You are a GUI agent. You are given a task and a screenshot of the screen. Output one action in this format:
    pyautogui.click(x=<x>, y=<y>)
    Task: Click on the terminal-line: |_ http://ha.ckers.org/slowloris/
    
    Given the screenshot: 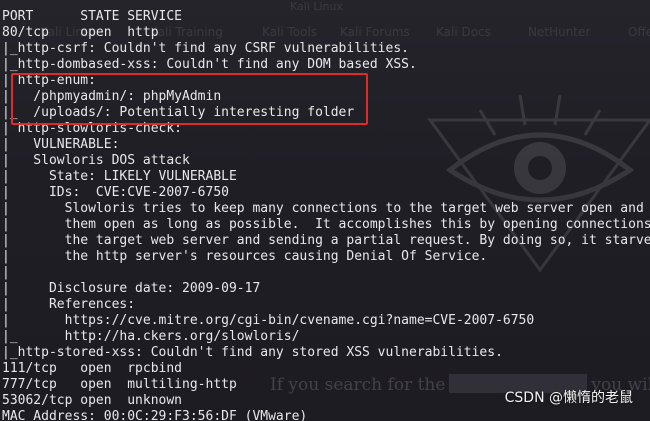 What is the action you would take?
    pyautogui.click(x=151, y=336)
    